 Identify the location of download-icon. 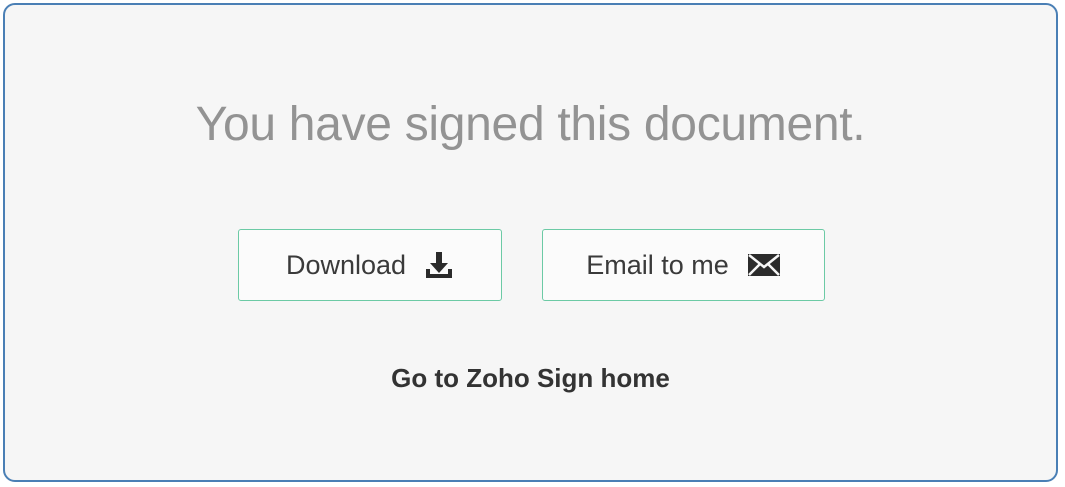
(439, 265).